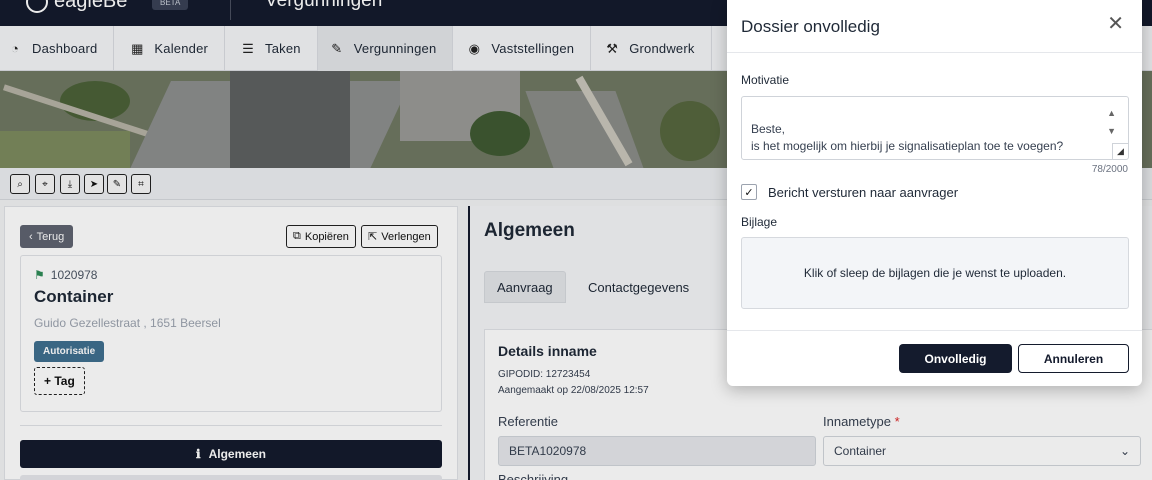 The height and width of the screenshot is (480, 1152). What do you see at coordinates (765, 80) in the screenshot?
I see `motivatie-label: Motivatie` at bounding box center [765, 80].